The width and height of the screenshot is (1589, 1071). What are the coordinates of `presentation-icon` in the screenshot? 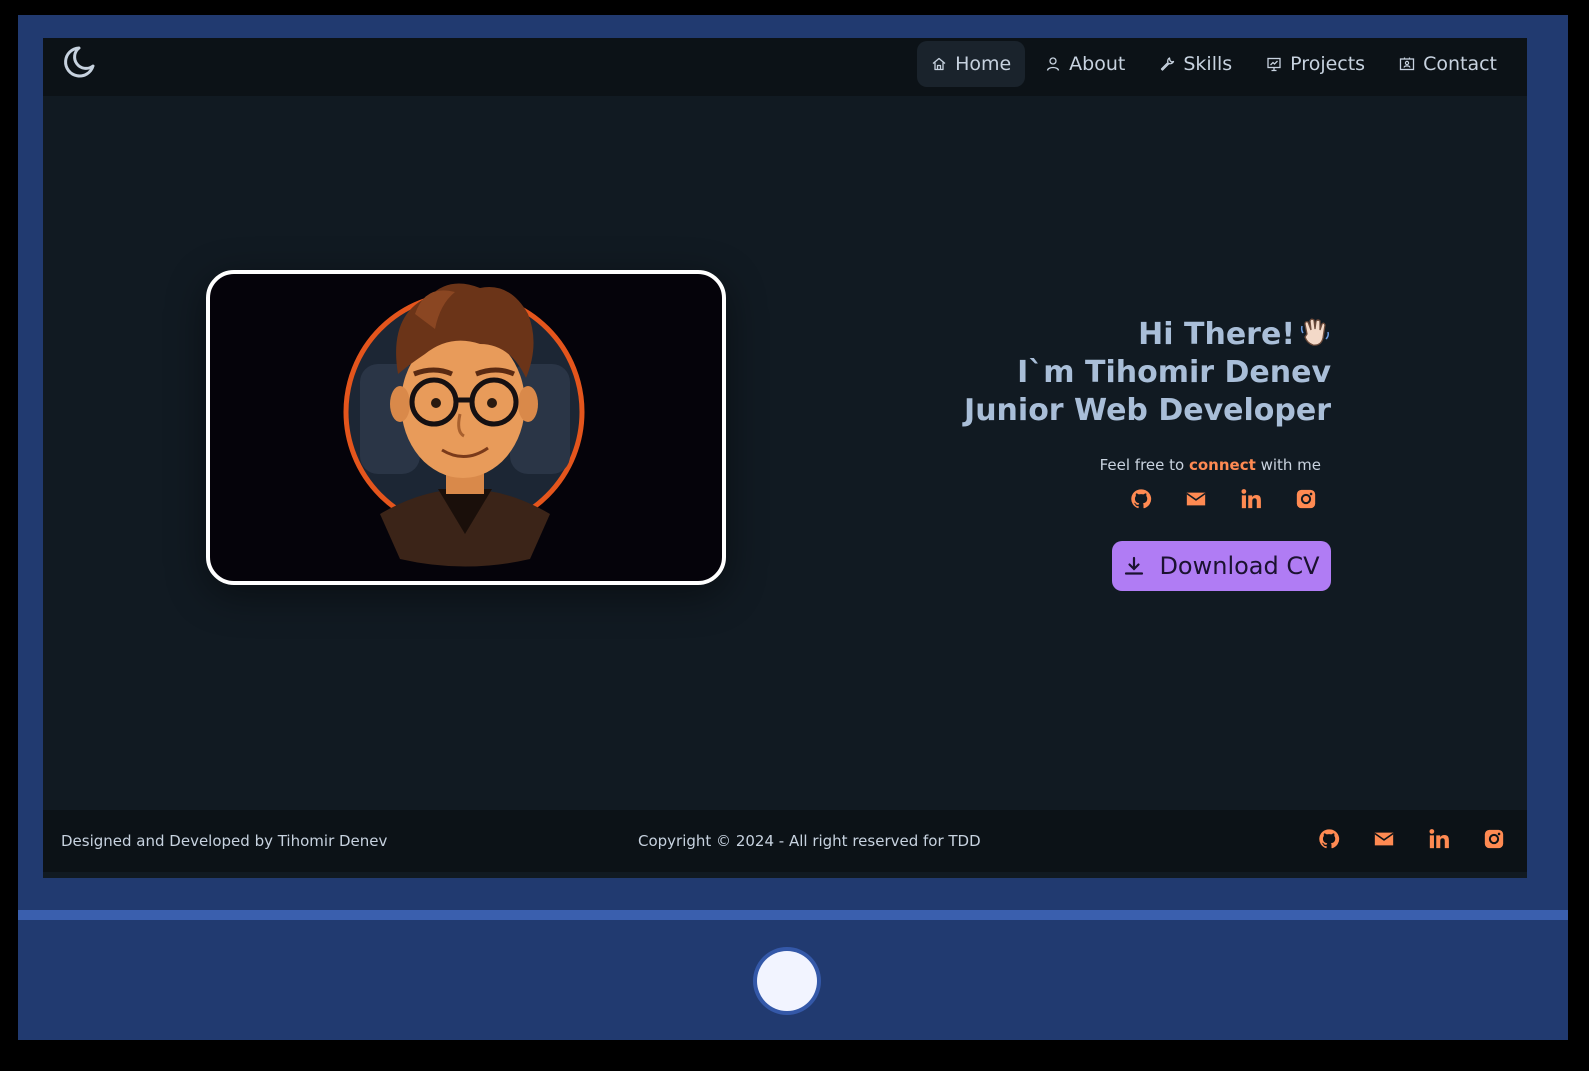 It's located at (1274, 64).